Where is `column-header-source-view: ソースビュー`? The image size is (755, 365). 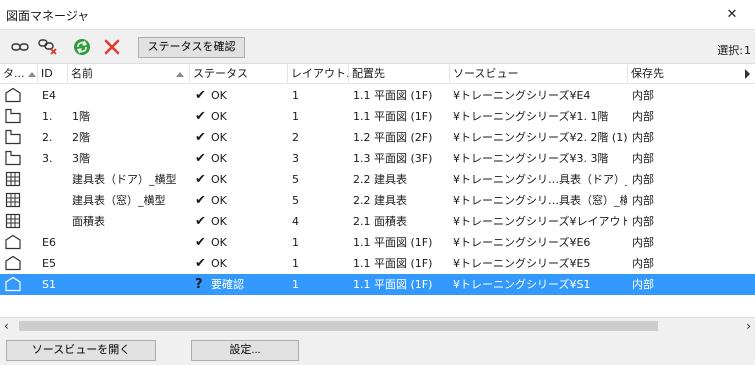 column-header-source-view: ソースビュー is located at coordinates (539, 74).